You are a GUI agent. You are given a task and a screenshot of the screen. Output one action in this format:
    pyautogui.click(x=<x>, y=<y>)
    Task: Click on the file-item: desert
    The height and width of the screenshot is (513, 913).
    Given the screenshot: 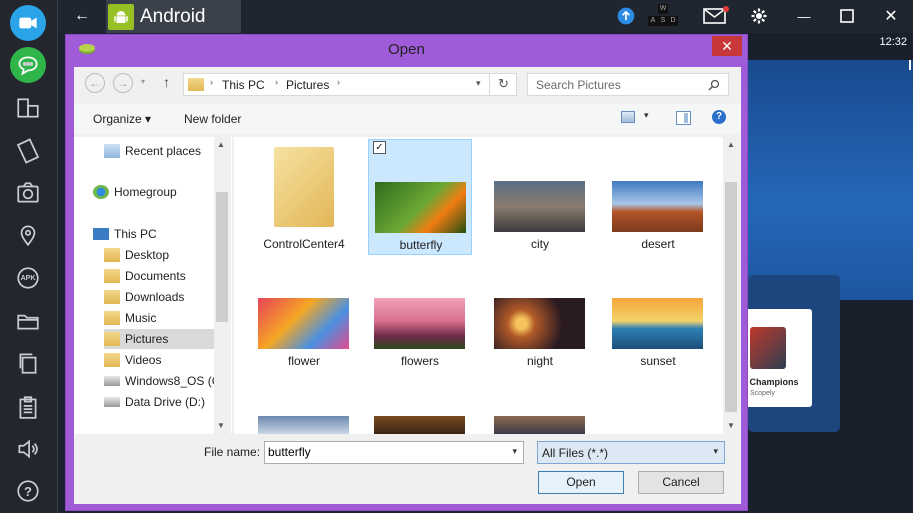 What is the action you would take?
    pyautogui.click(x=658, y=197)
    